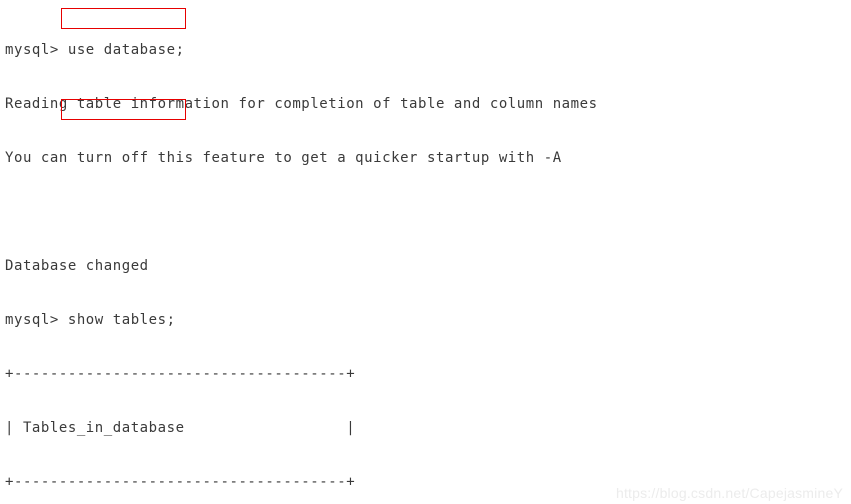 This screenshot has width=851, height=504. What do you see at coordinates (95, 50) in the screenshot?
I see `terminal-line: mysql> use database;` at bounding box center [95, 50].